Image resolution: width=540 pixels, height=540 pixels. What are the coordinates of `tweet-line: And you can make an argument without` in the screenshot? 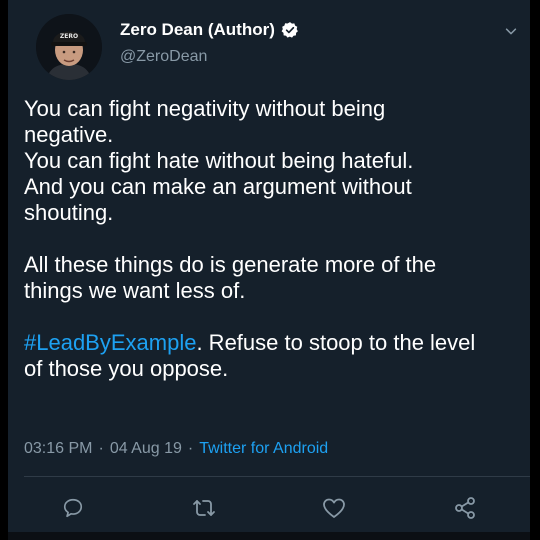 It's located at (218, 186).